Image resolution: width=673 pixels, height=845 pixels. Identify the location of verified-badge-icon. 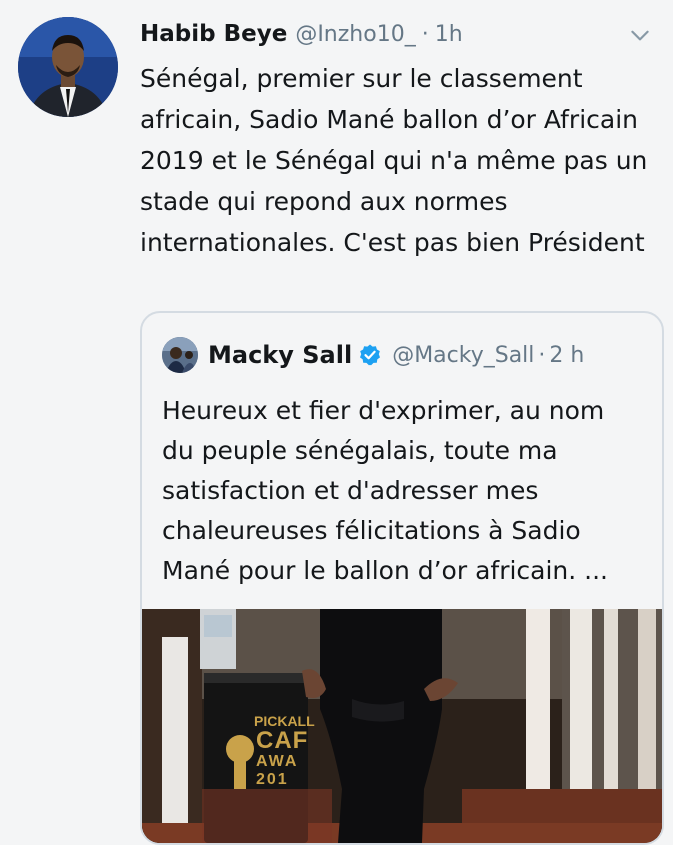
(370, 355).